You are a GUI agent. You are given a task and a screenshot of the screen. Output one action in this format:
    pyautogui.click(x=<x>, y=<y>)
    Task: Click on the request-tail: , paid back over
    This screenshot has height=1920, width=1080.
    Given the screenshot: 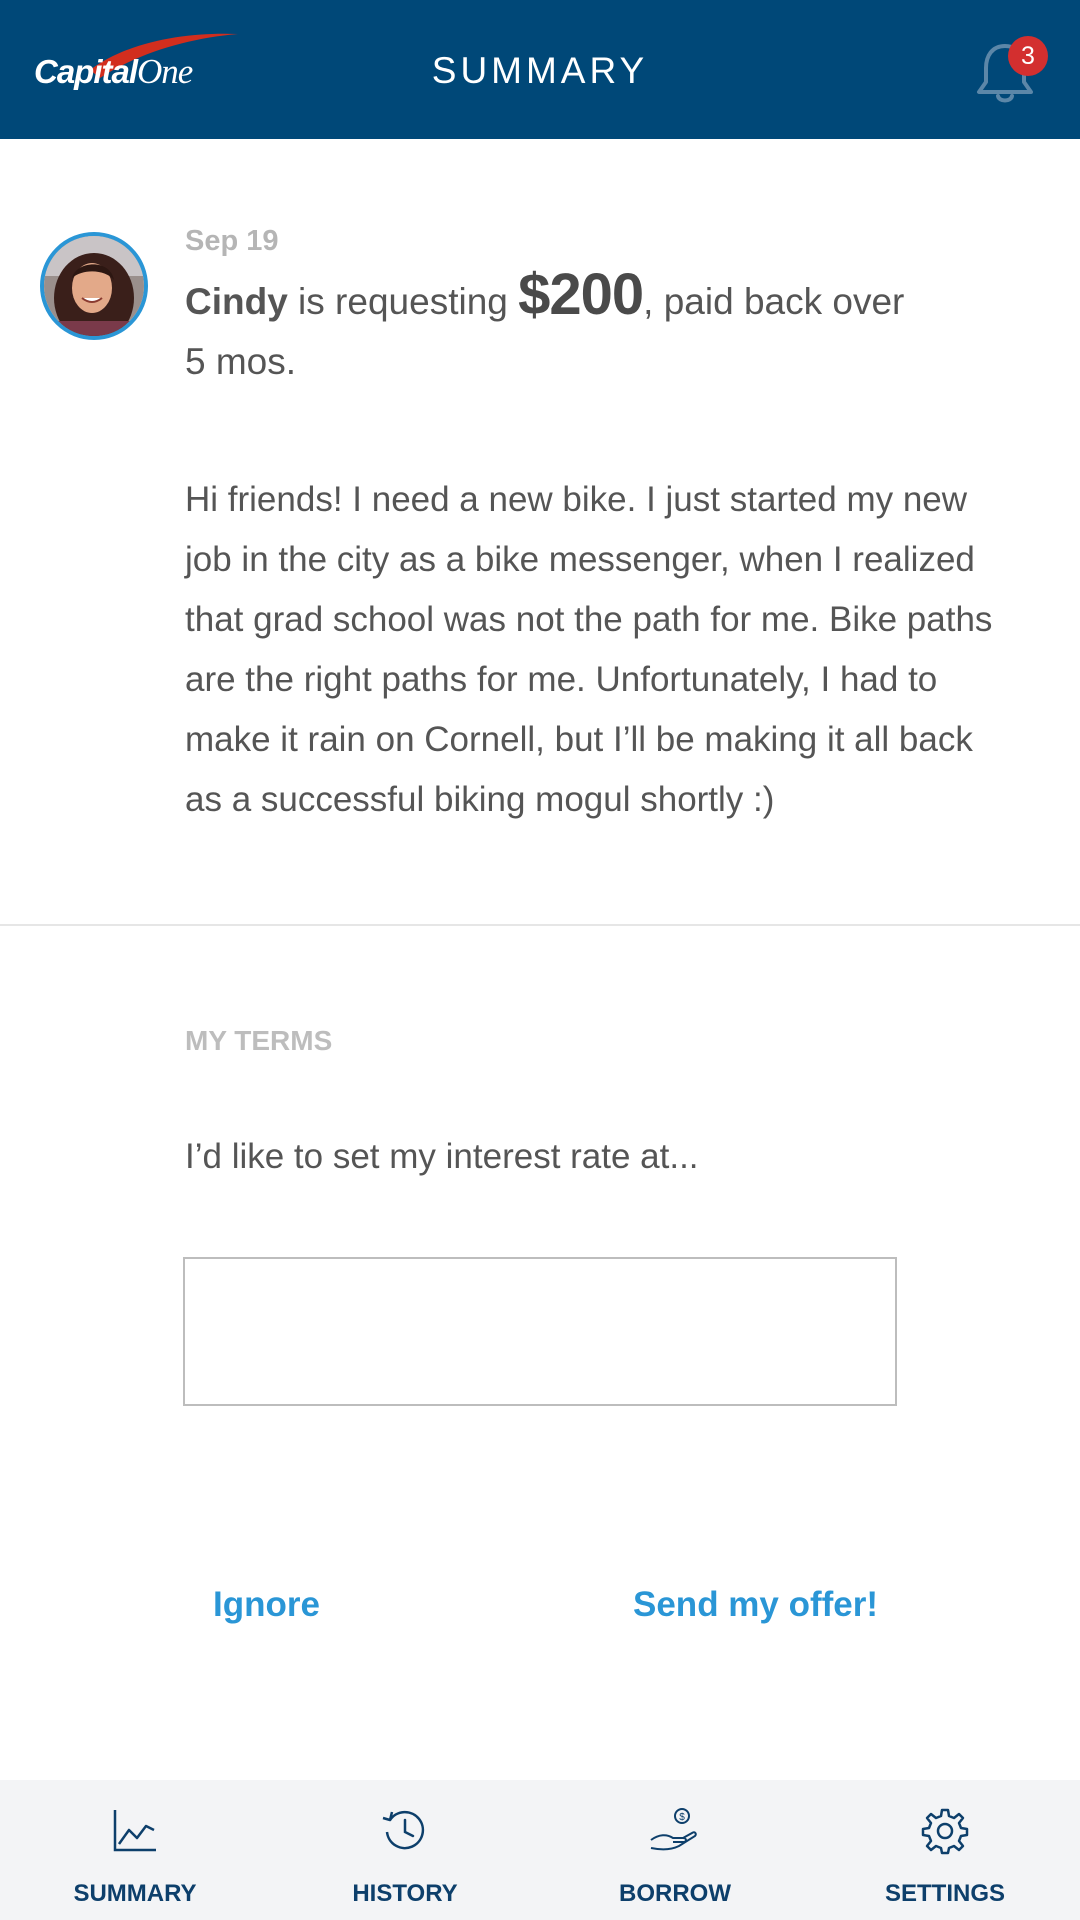 What is the action you would take?
    pyautogui.click(x=774, y=301)
    